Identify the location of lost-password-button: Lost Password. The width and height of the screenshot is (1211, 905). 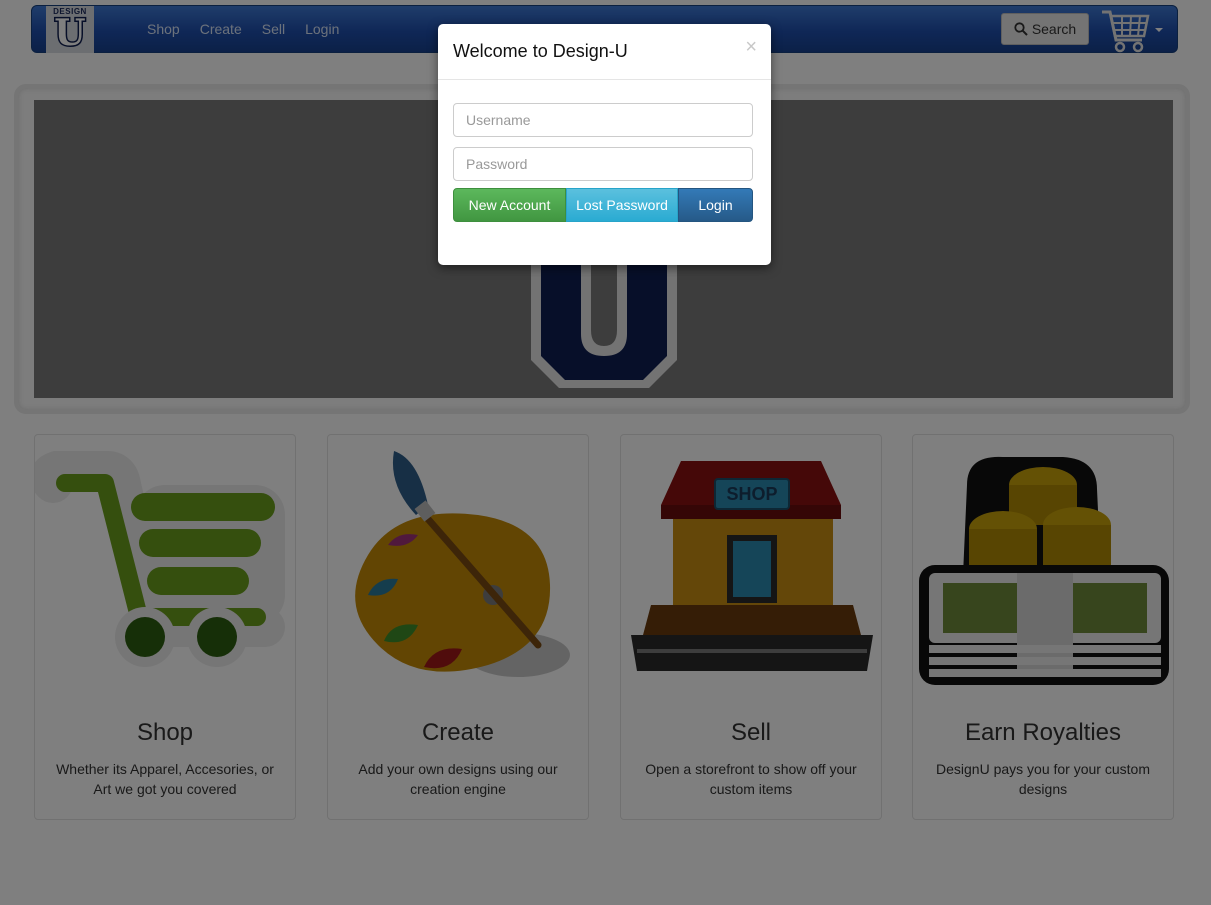
(622, 205).